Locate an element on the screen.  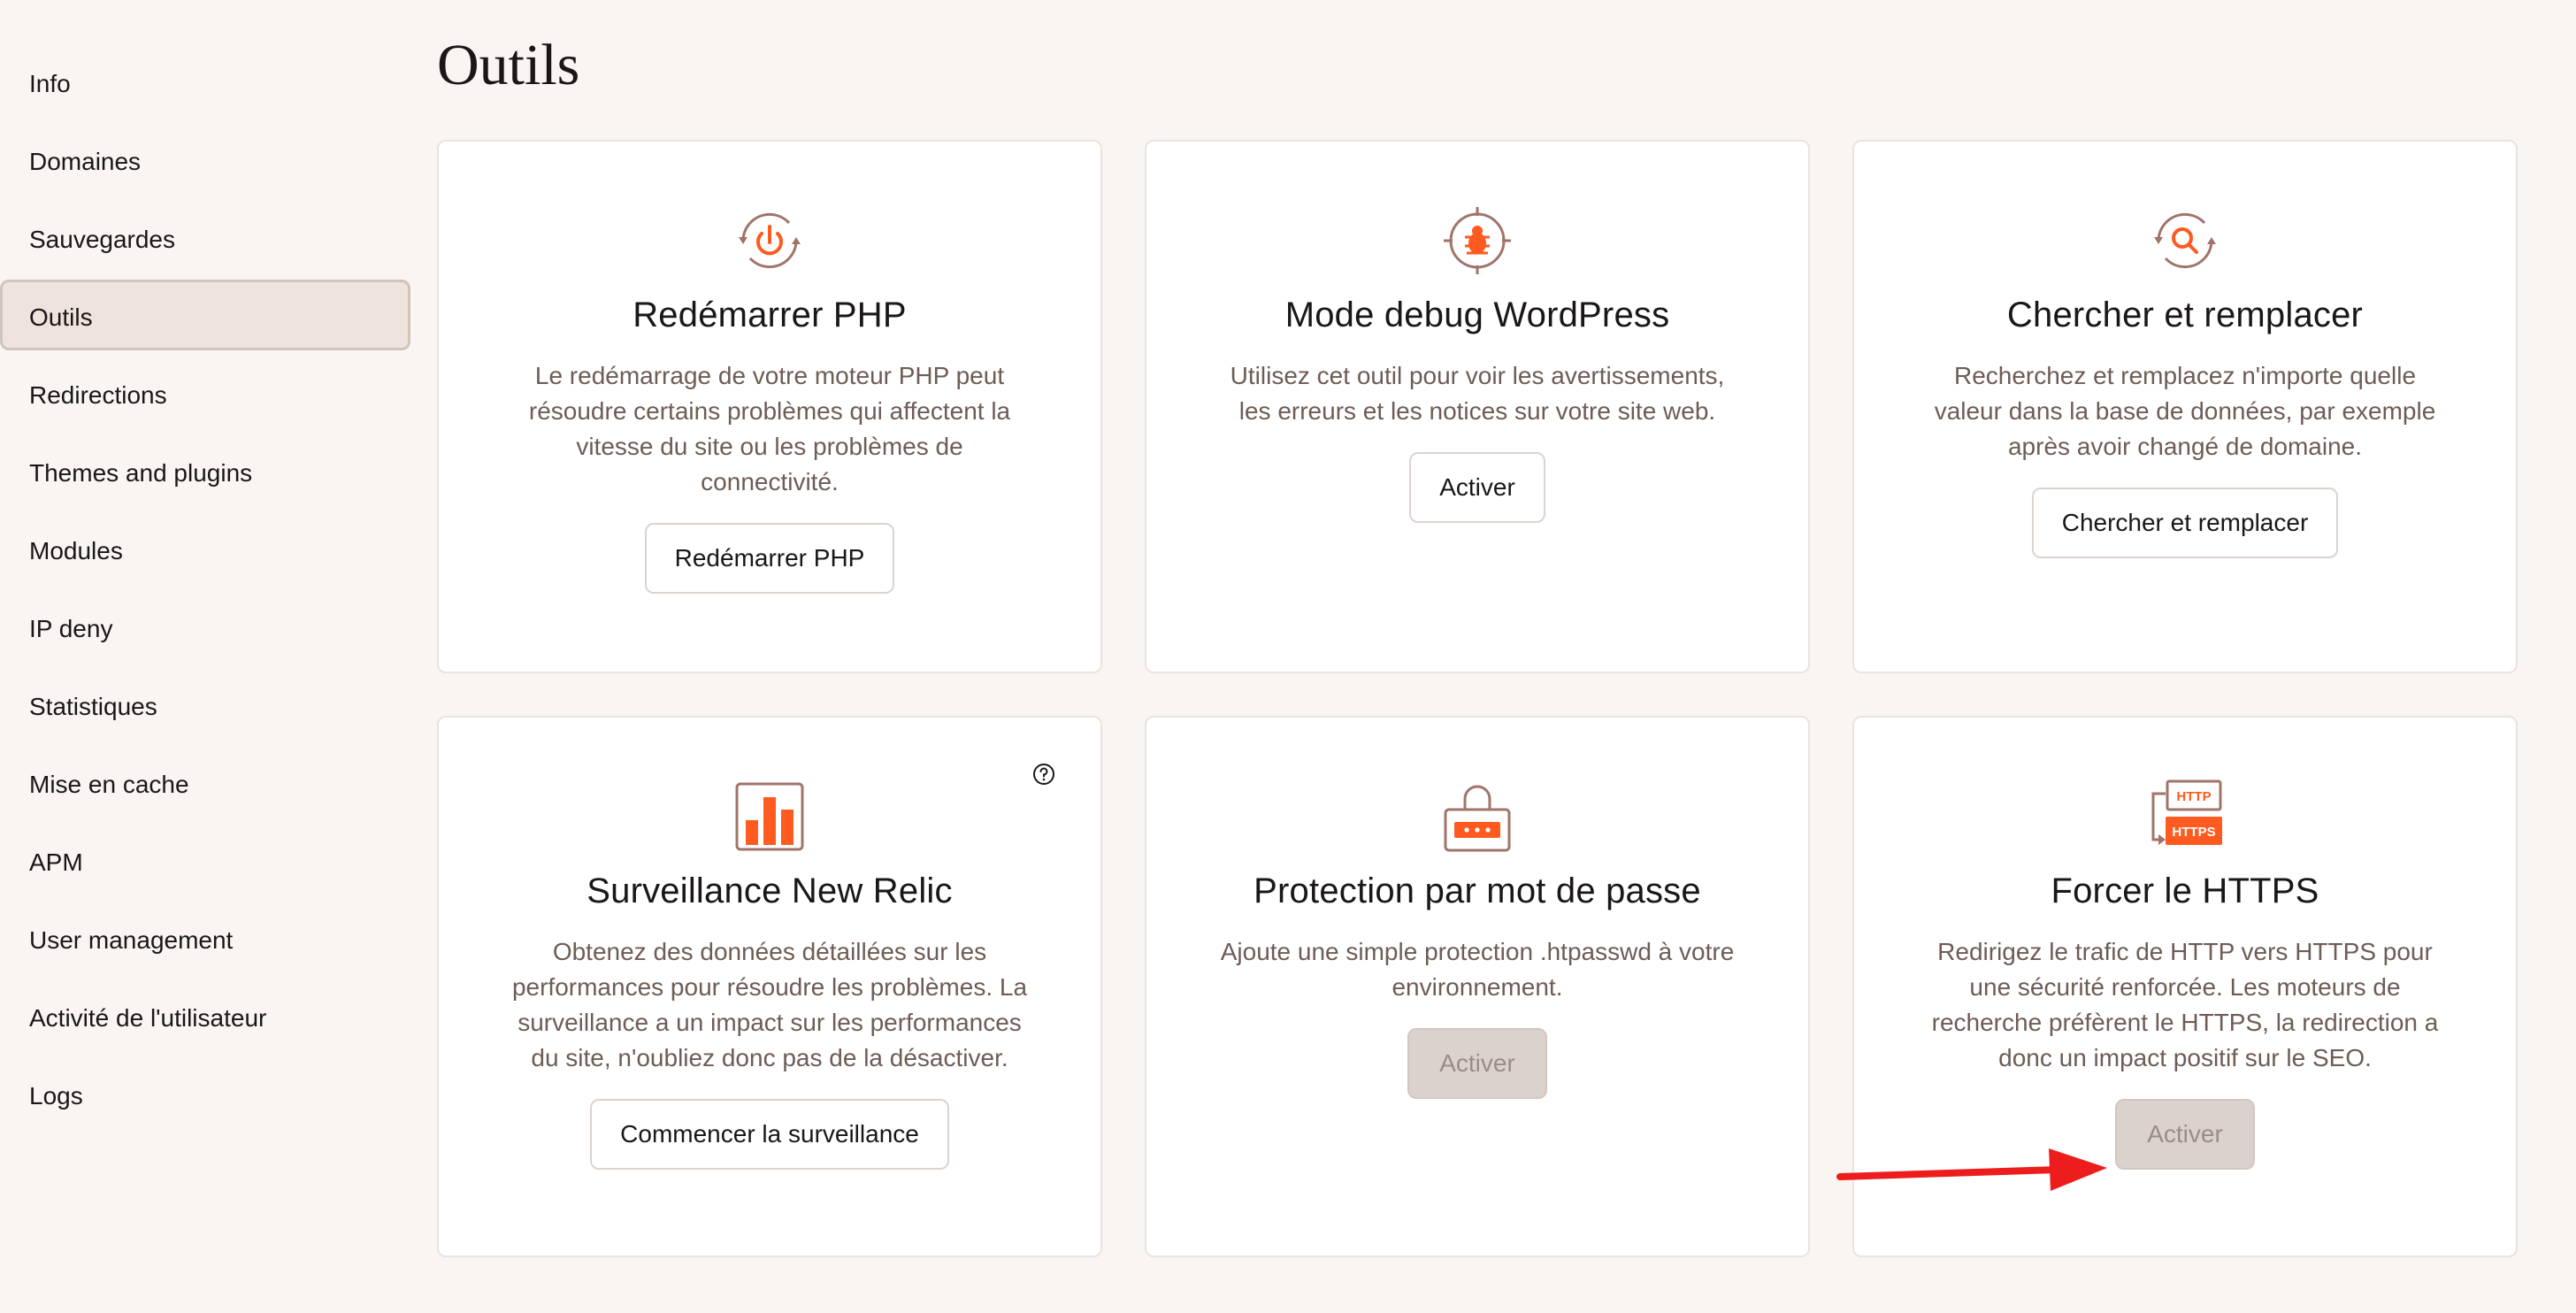
bar-chart-icon is located at coordinates (770, 817).